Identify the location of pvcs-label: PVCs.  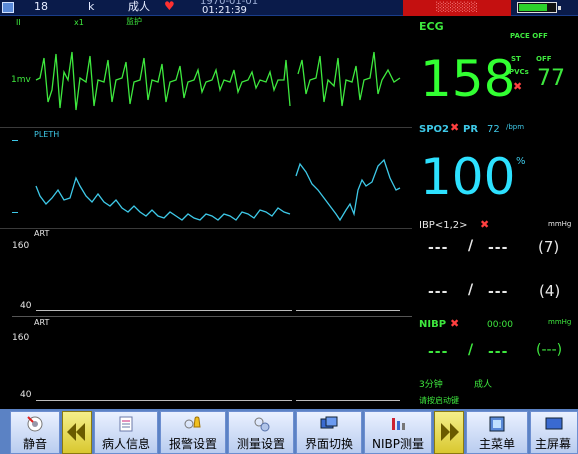
(519, 72).